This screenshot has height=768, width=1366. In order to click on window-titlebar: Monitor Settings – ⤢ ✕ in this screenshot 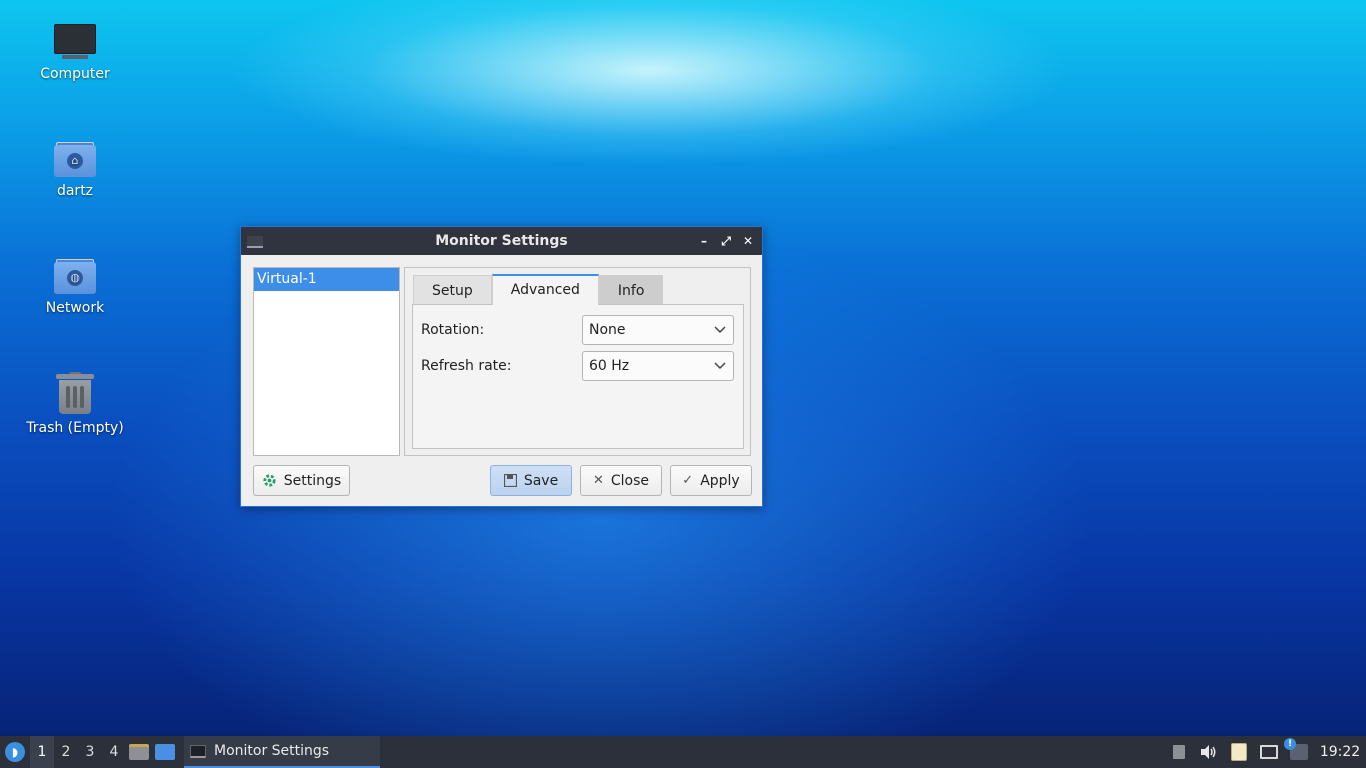, I will do `click(501, 241)`.